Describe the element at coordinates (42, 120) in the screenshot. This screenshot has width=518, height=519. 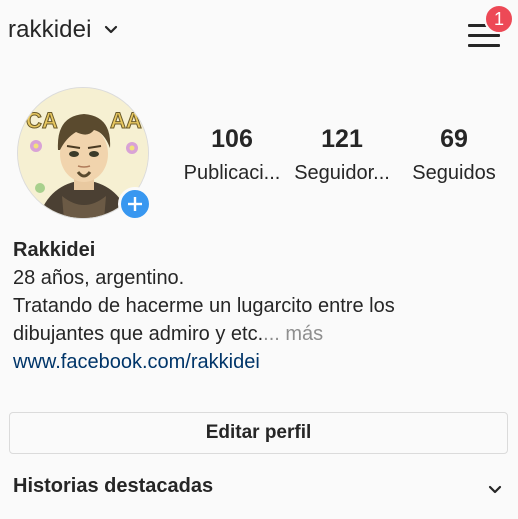
I see `svg-text: CA` at that location.